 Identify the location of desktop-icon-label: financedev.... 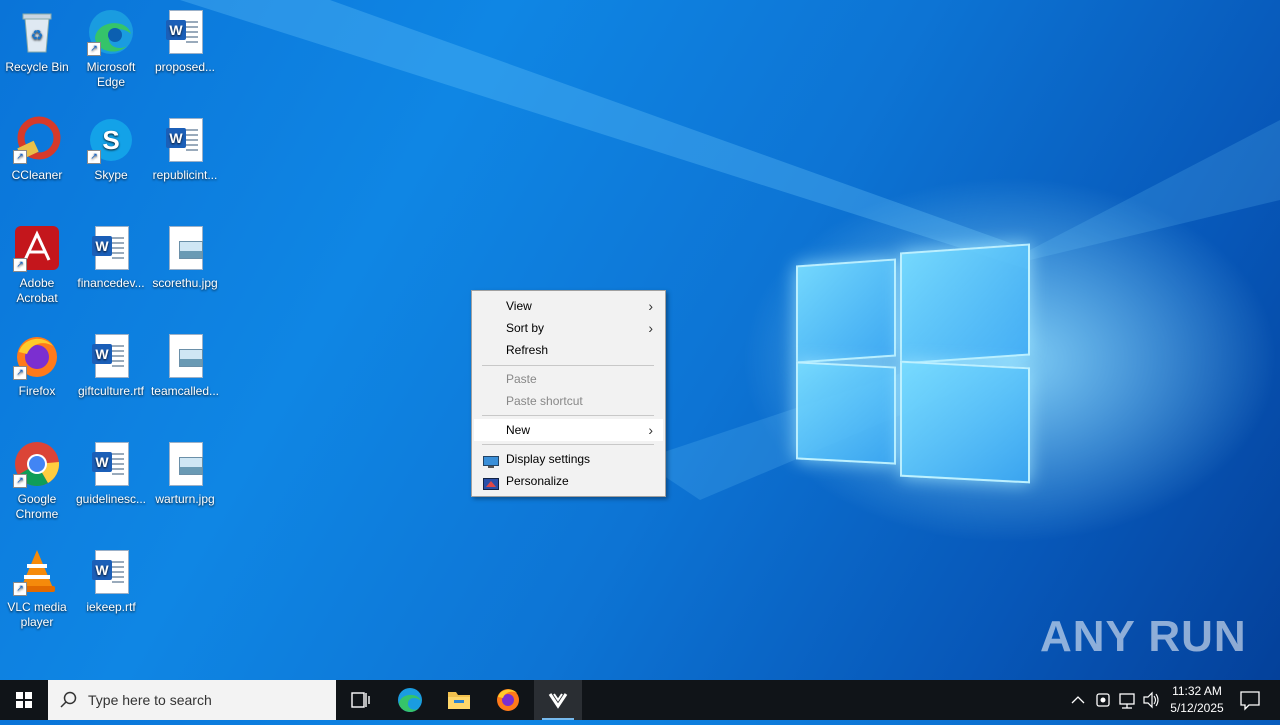
(111, 283).